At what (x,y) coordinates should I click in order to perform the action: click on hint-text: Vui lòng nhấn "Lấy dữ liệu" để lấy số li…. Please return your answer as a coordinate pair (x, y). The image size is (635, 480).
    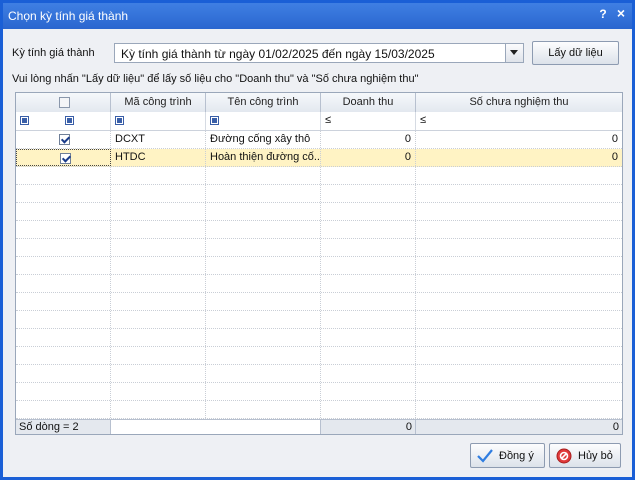
    Looking at the image, I should click on (215, 79).